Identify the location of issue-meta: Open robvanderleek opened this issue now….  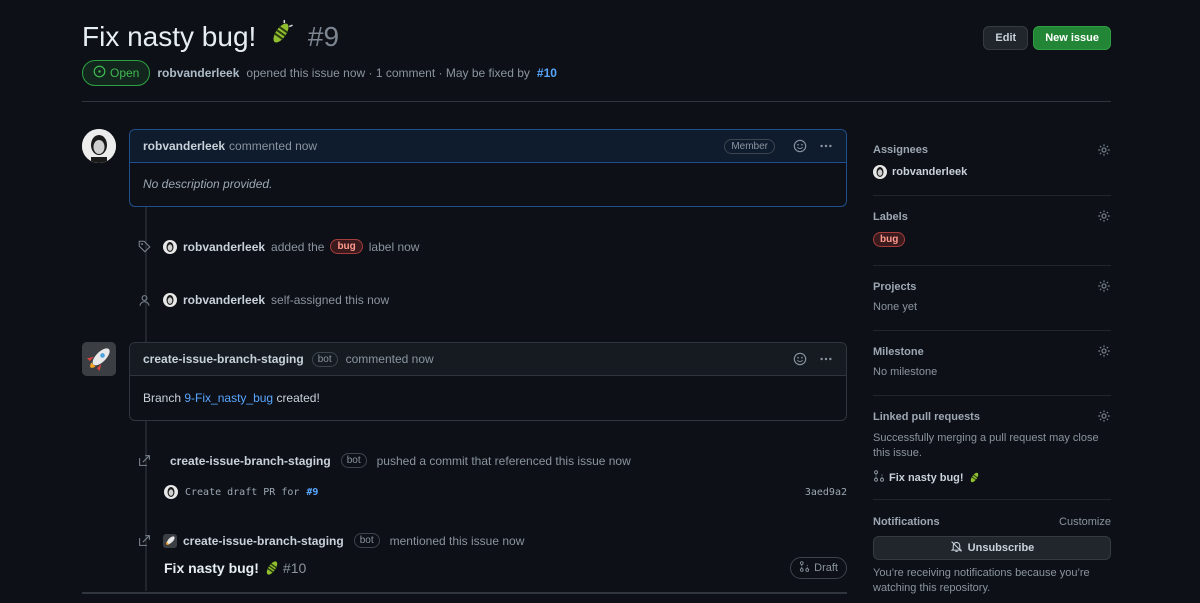
(319, 73).